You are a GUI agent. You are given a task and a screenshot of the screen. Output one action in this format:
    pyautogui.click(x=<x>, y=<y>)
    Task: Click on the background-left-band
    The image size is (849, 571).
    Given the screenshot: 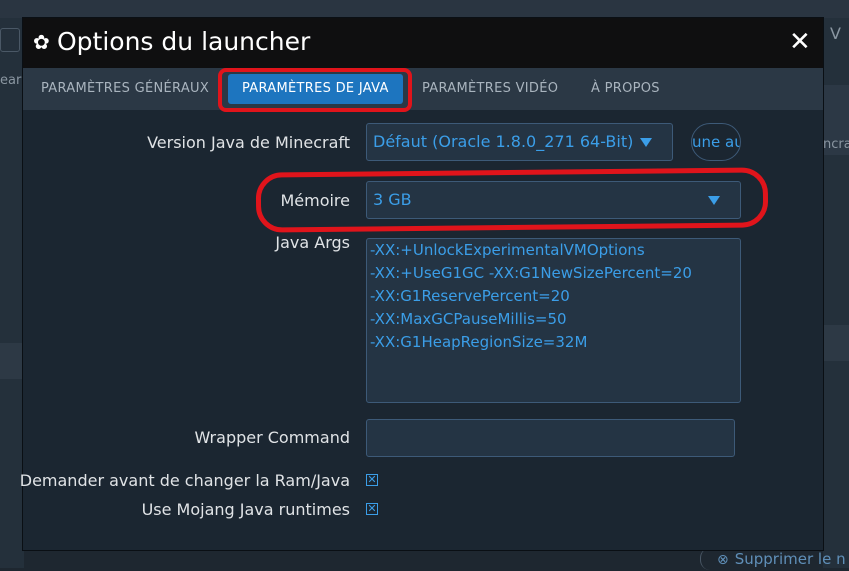 What is the action you would take?
    pyautogui.click(x=12, y=361)
    